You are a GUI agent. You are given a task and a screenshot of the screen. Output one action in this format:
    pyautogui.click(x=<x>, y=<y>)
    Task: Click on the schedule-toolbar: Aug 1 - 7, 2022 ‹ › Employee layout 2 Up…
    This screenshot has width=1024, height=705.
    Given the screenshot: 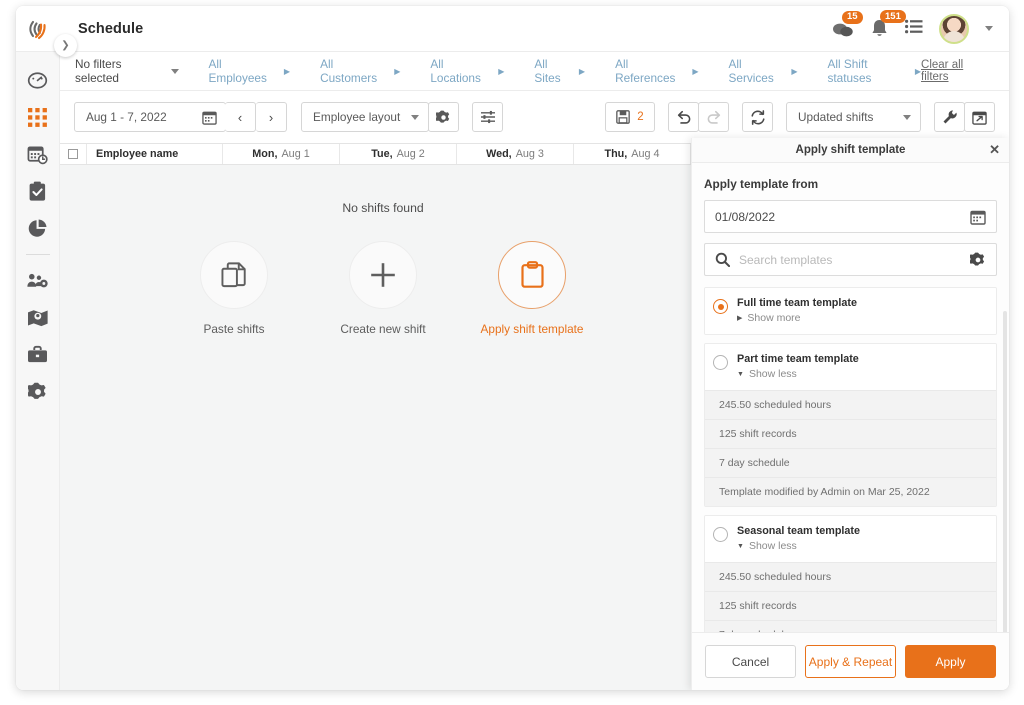 What is the action you would take?
    pyautogui.click(x=534, y=117)
    